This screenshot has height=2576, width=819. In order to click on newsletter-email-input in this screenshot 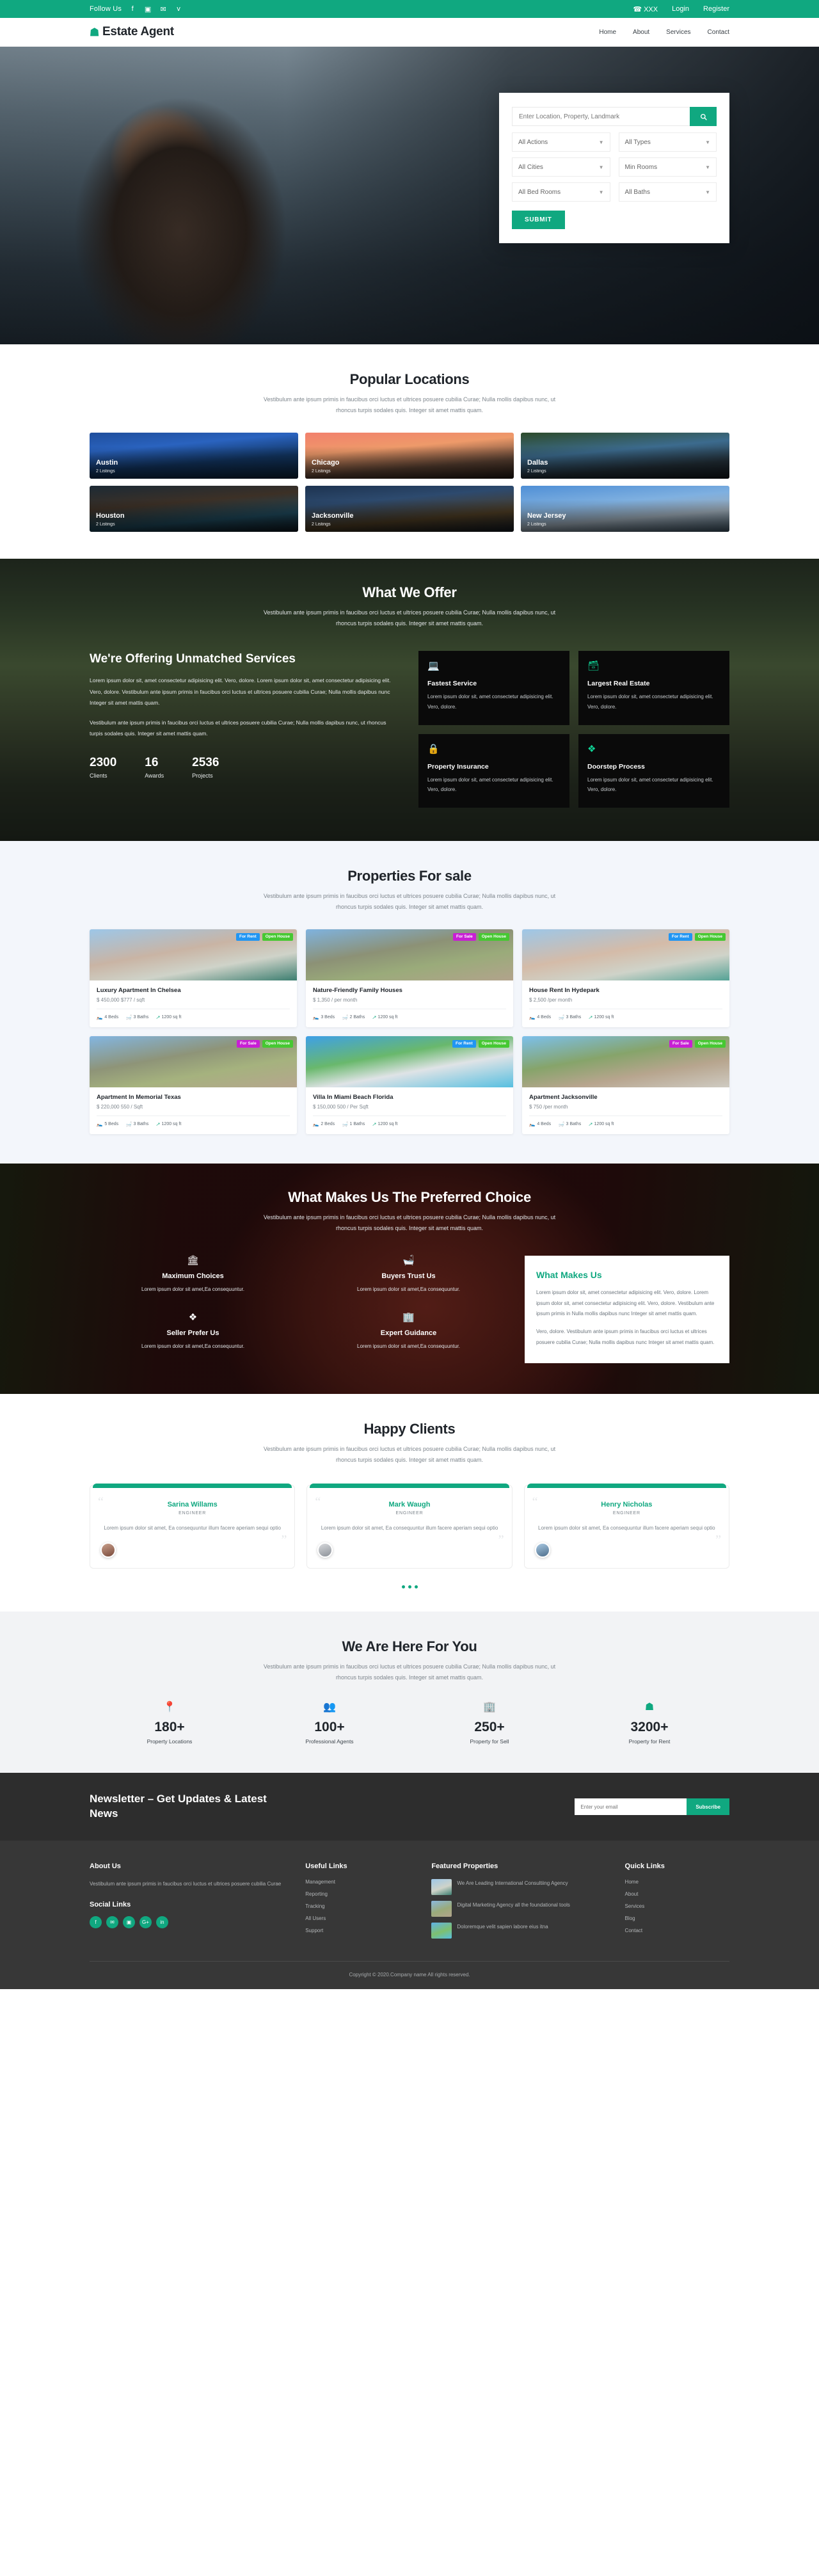, I will do `click(631, 1807)`.